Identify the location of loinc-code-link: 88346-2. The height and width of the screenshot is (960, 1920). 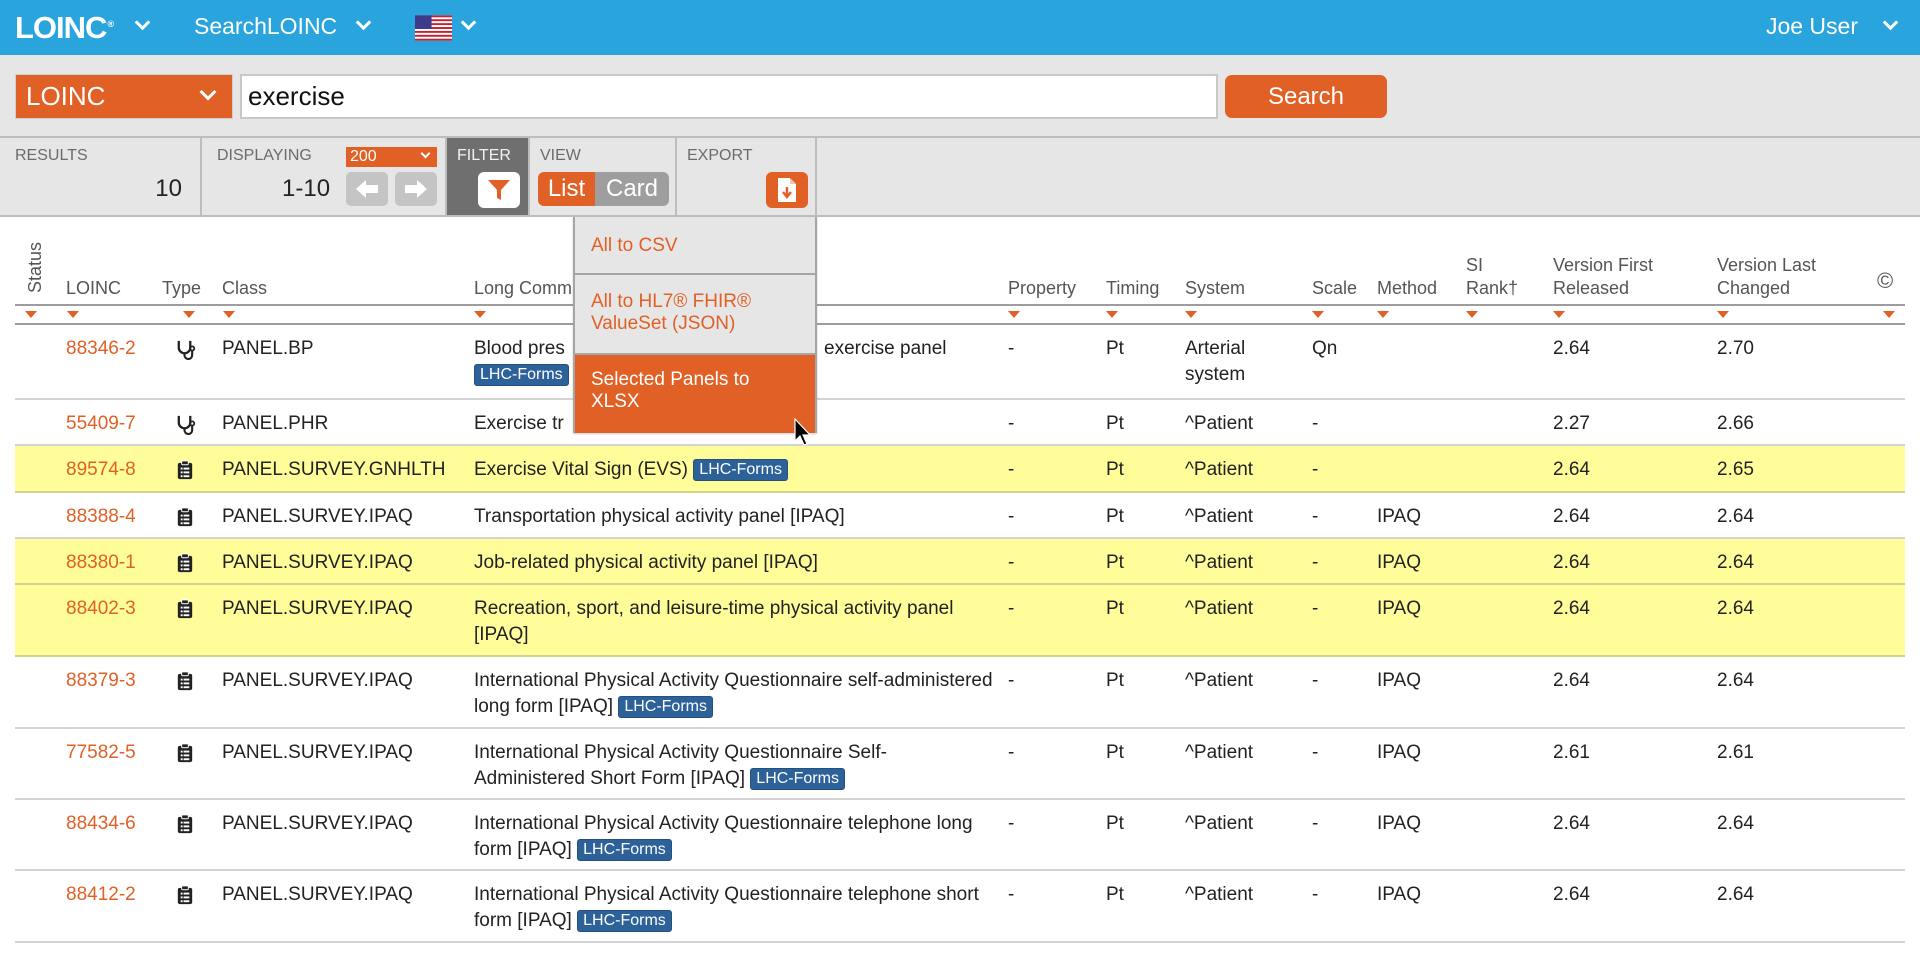
(101, 349).